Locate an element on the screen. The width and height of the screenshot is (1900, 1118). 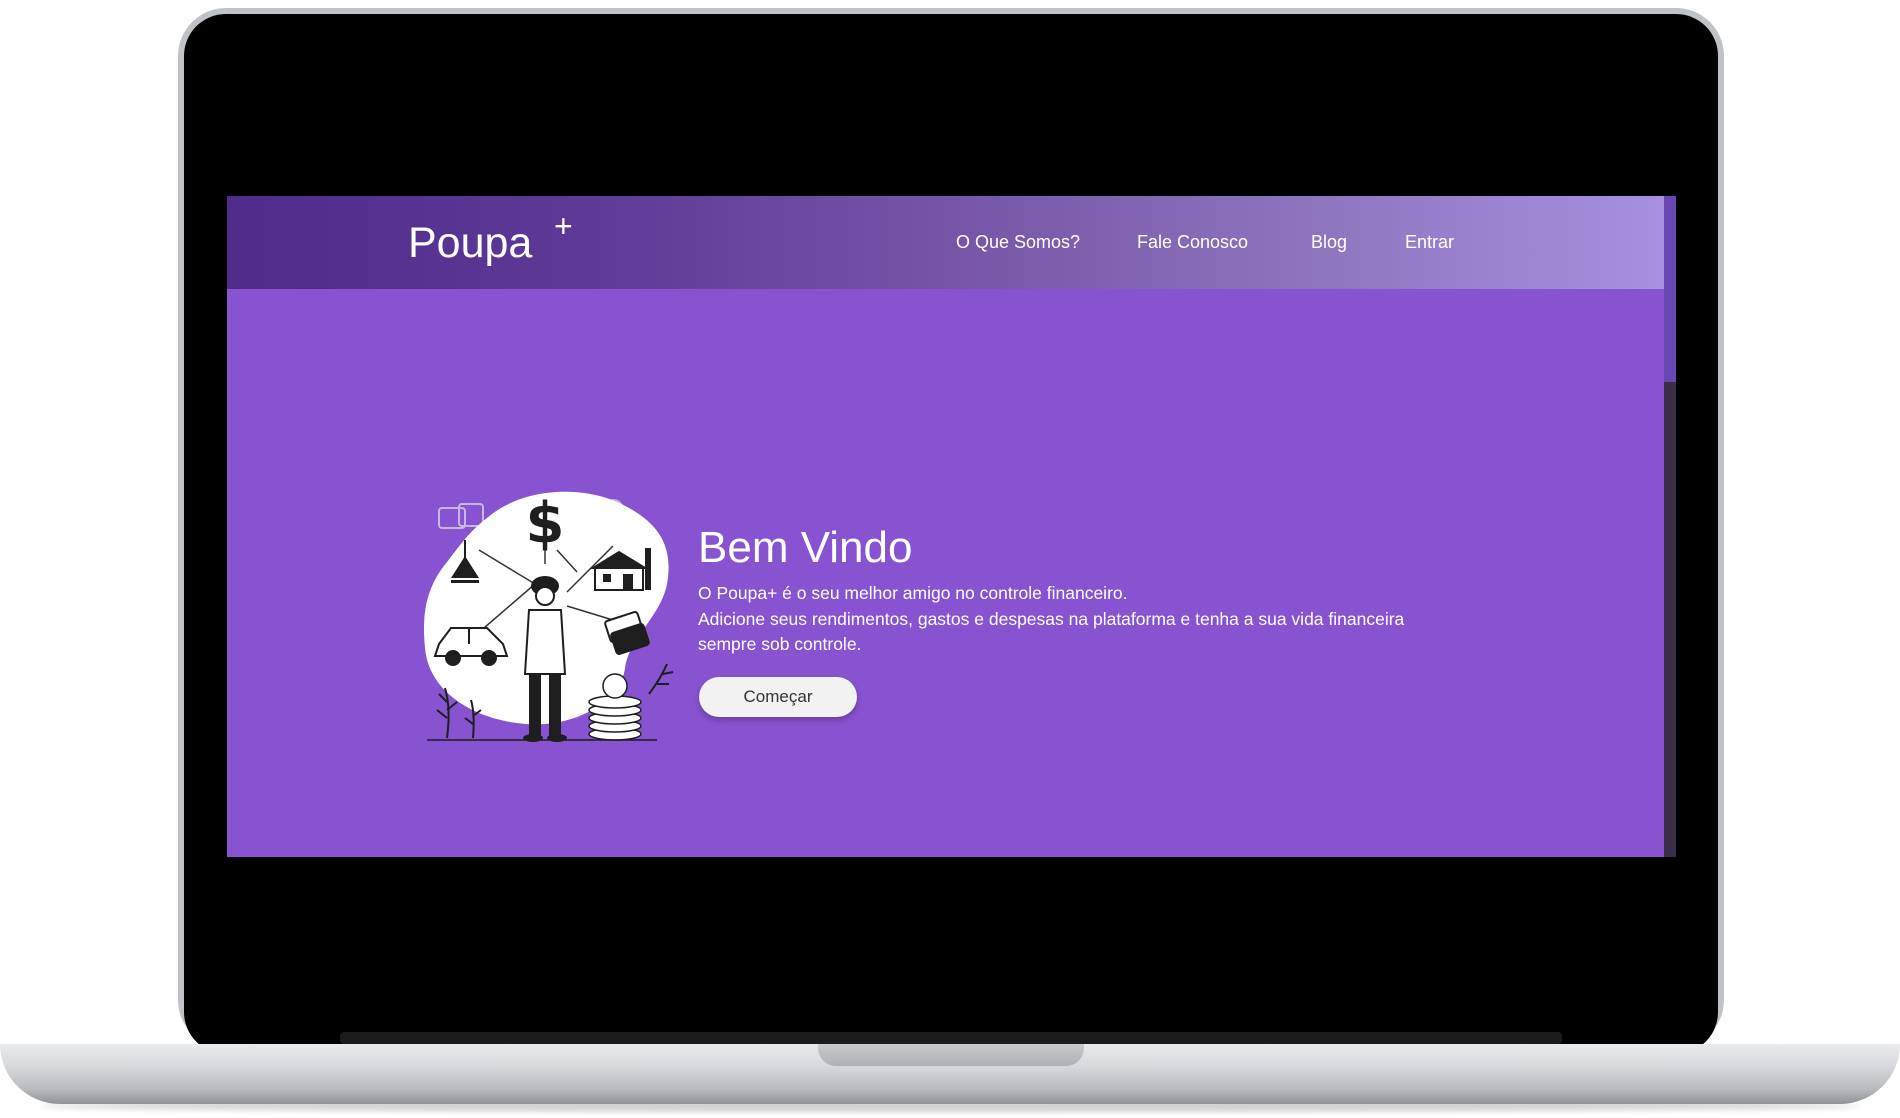
site-logo: Poupa + is located at coordinates (490, 239).